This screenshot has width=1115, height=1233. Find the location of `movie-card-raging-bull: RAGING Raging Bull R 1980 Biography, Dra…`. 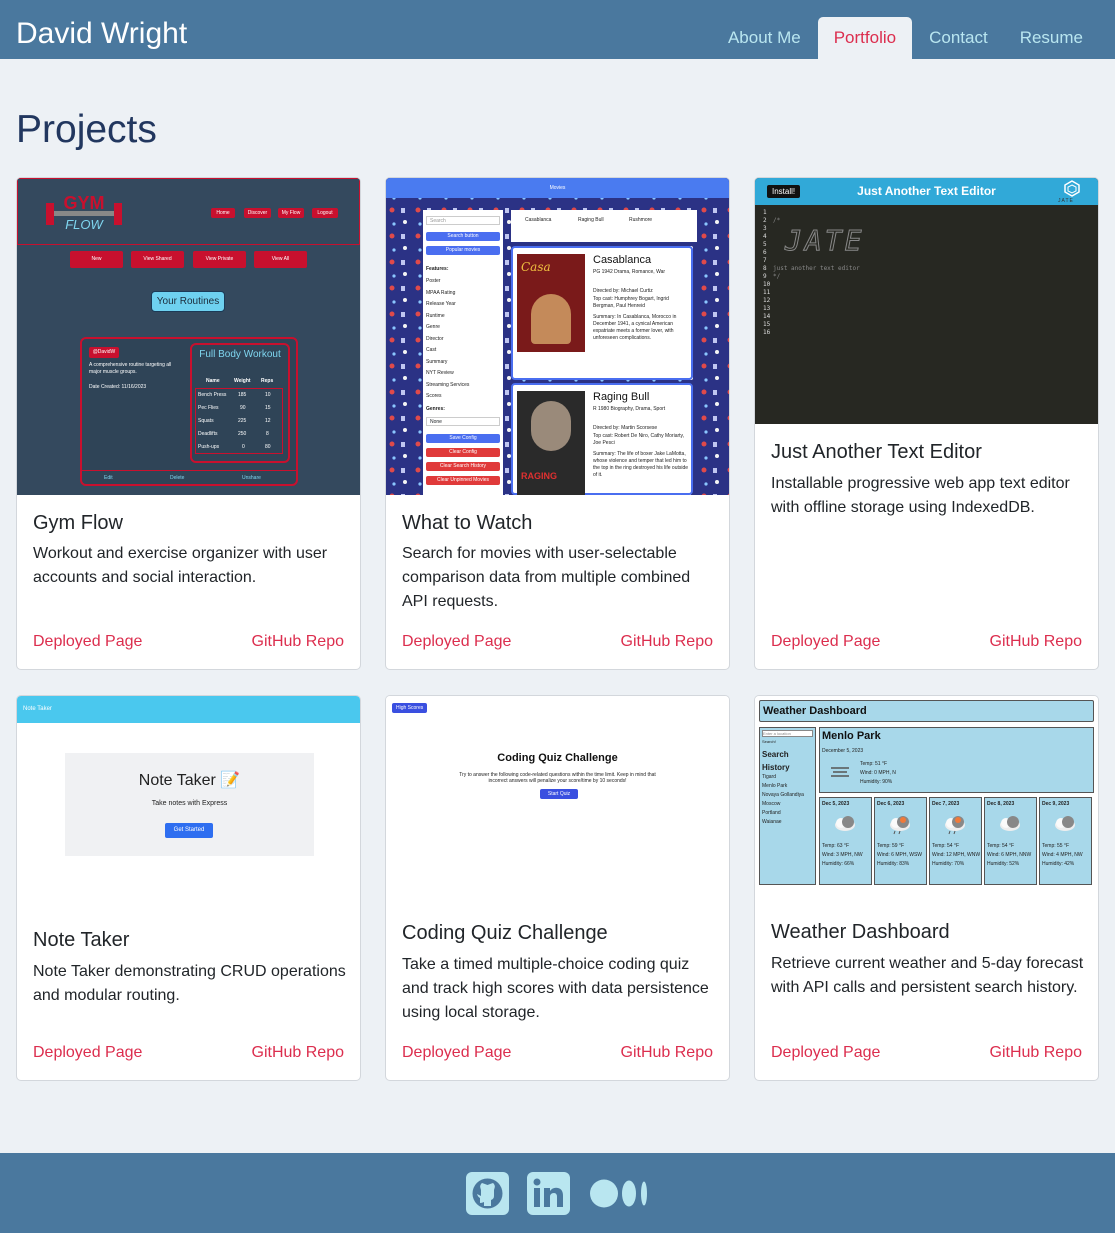

movie-card-raging-bull: RAGING Raging Bull R 1980 Biography, Dra… is located at coordinates (602, 439).